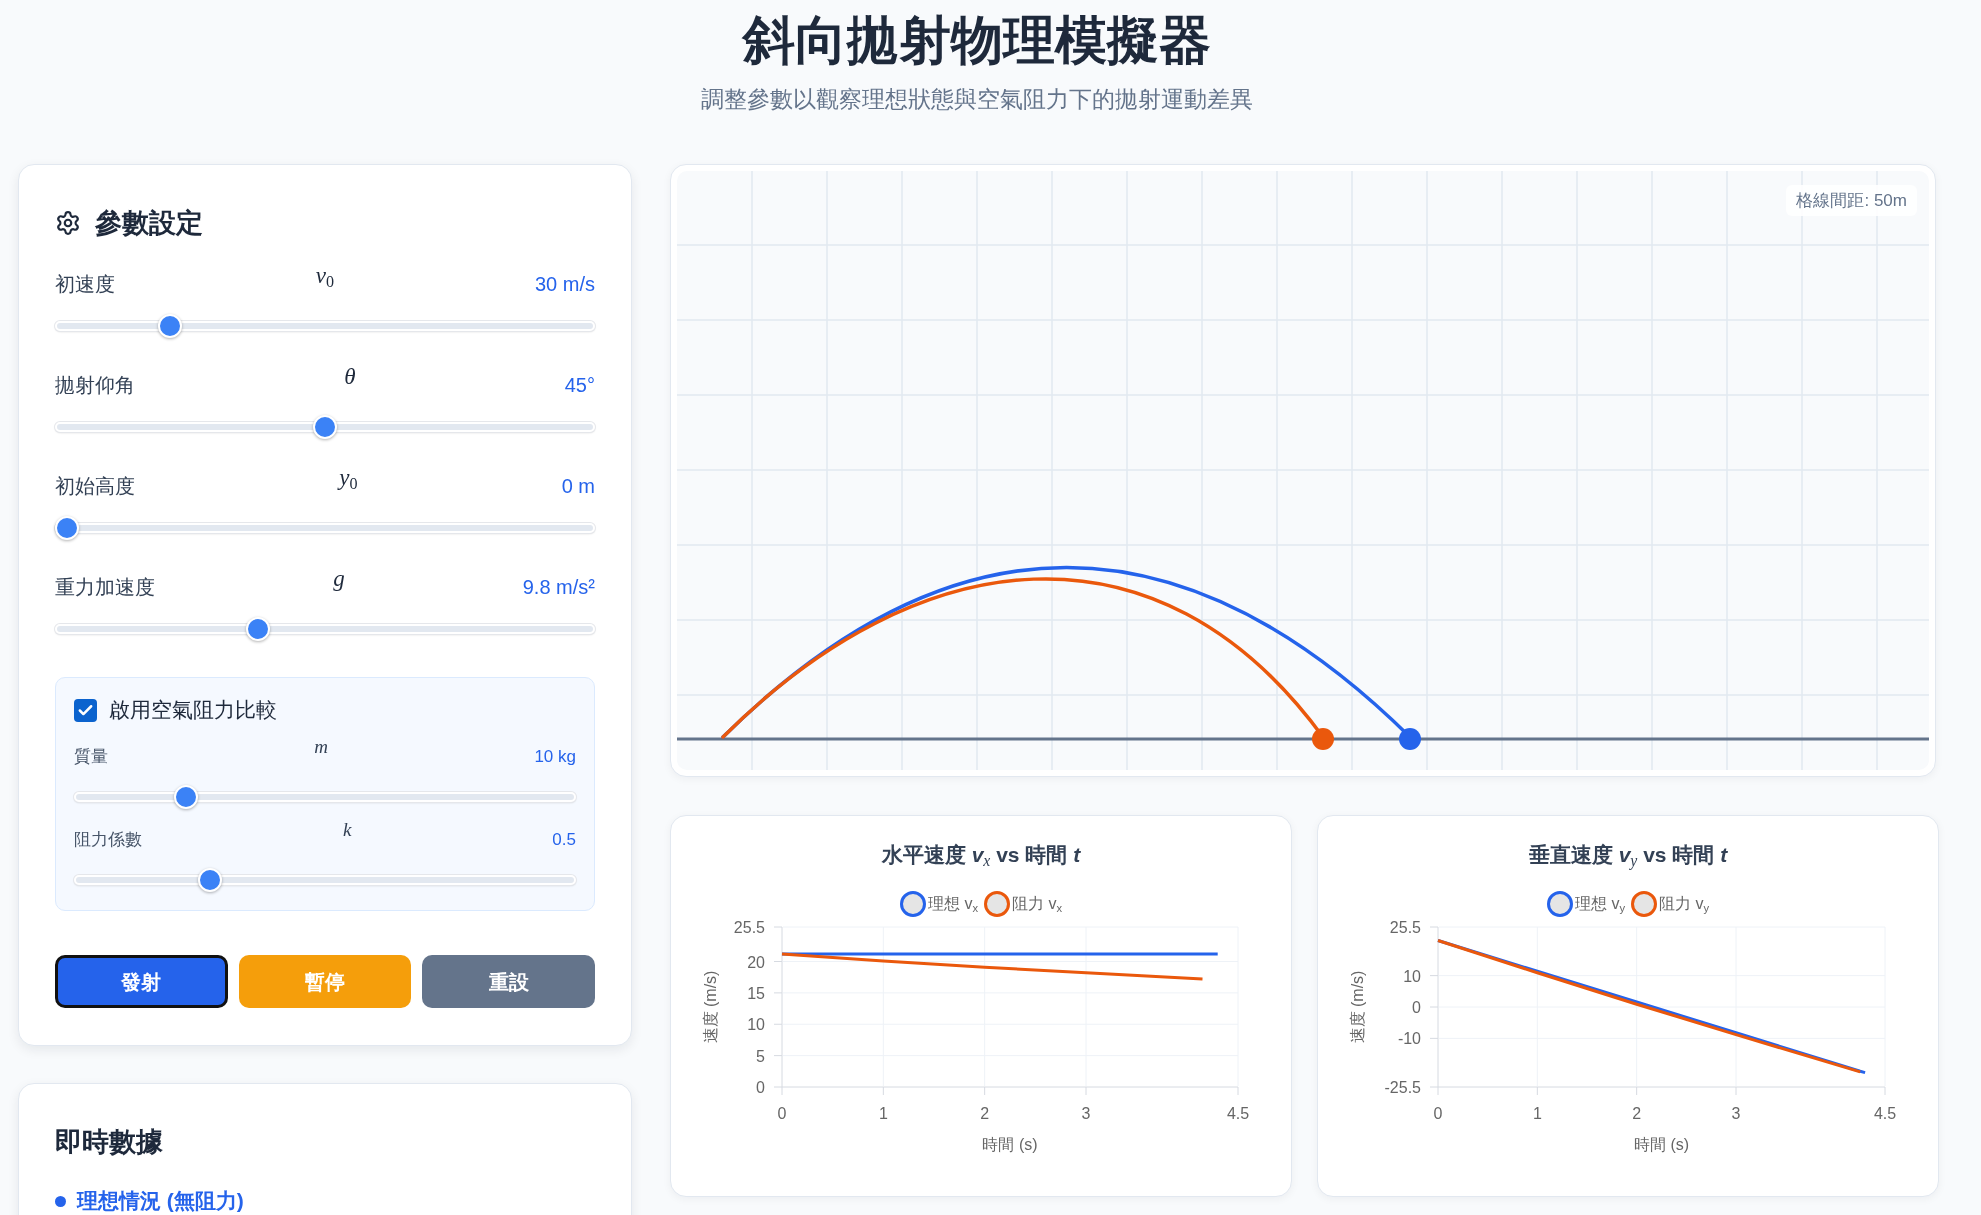  What do you see at coordinates (149, 223) in the screenshot?
I see `section-title: 參數設定` at bounding box center [149, 223].